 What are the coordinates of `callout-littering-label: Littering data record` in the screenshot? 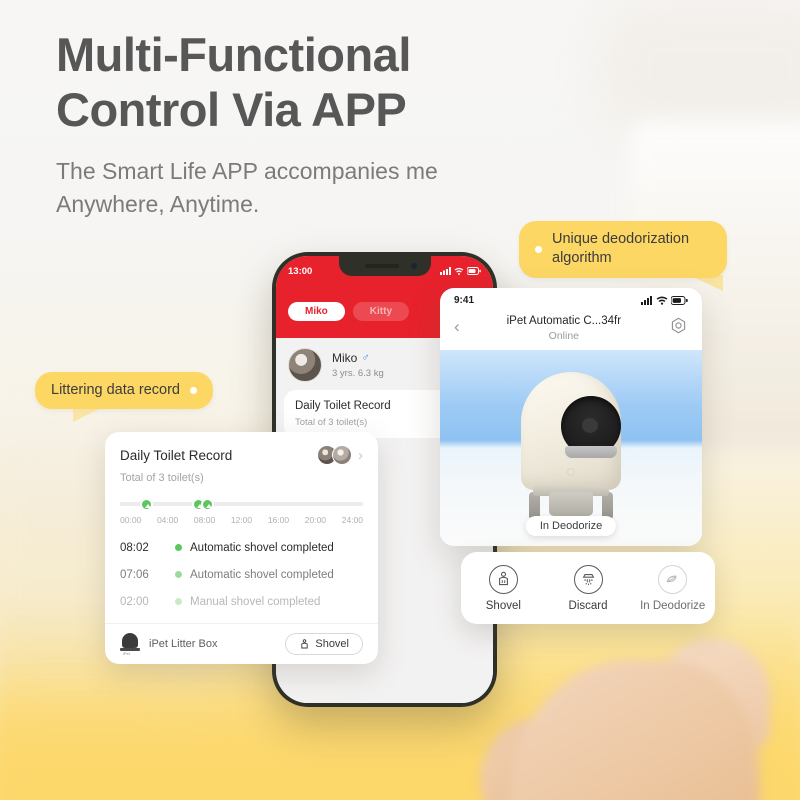 It's located at (115, 390).